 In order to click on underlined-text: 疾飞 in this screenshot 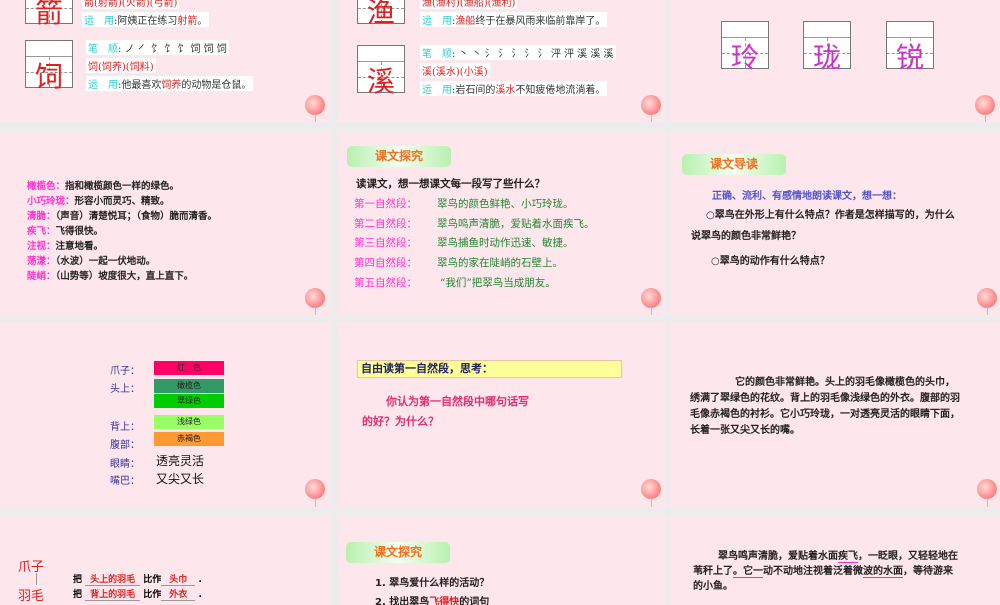, I will do `click(848, 557)`.